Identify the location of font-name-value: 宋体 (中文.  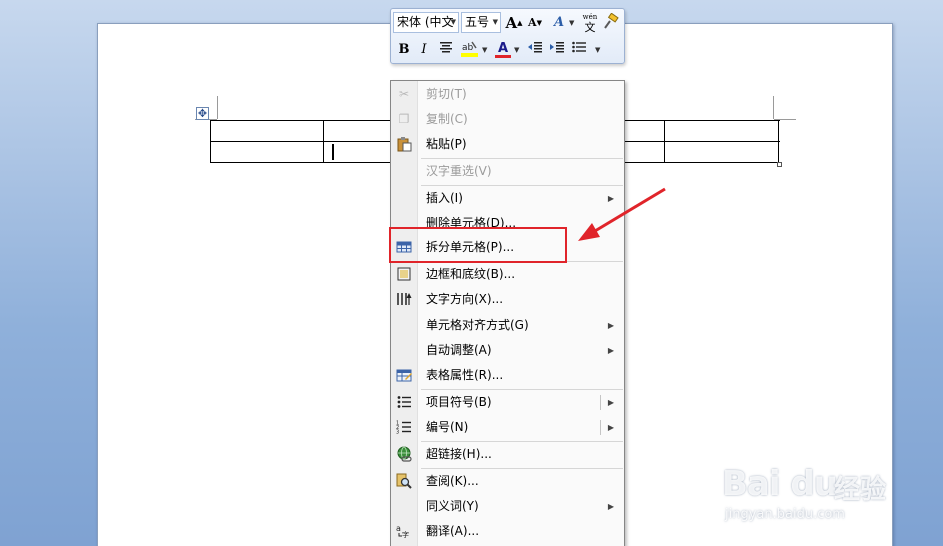
(425, 22).